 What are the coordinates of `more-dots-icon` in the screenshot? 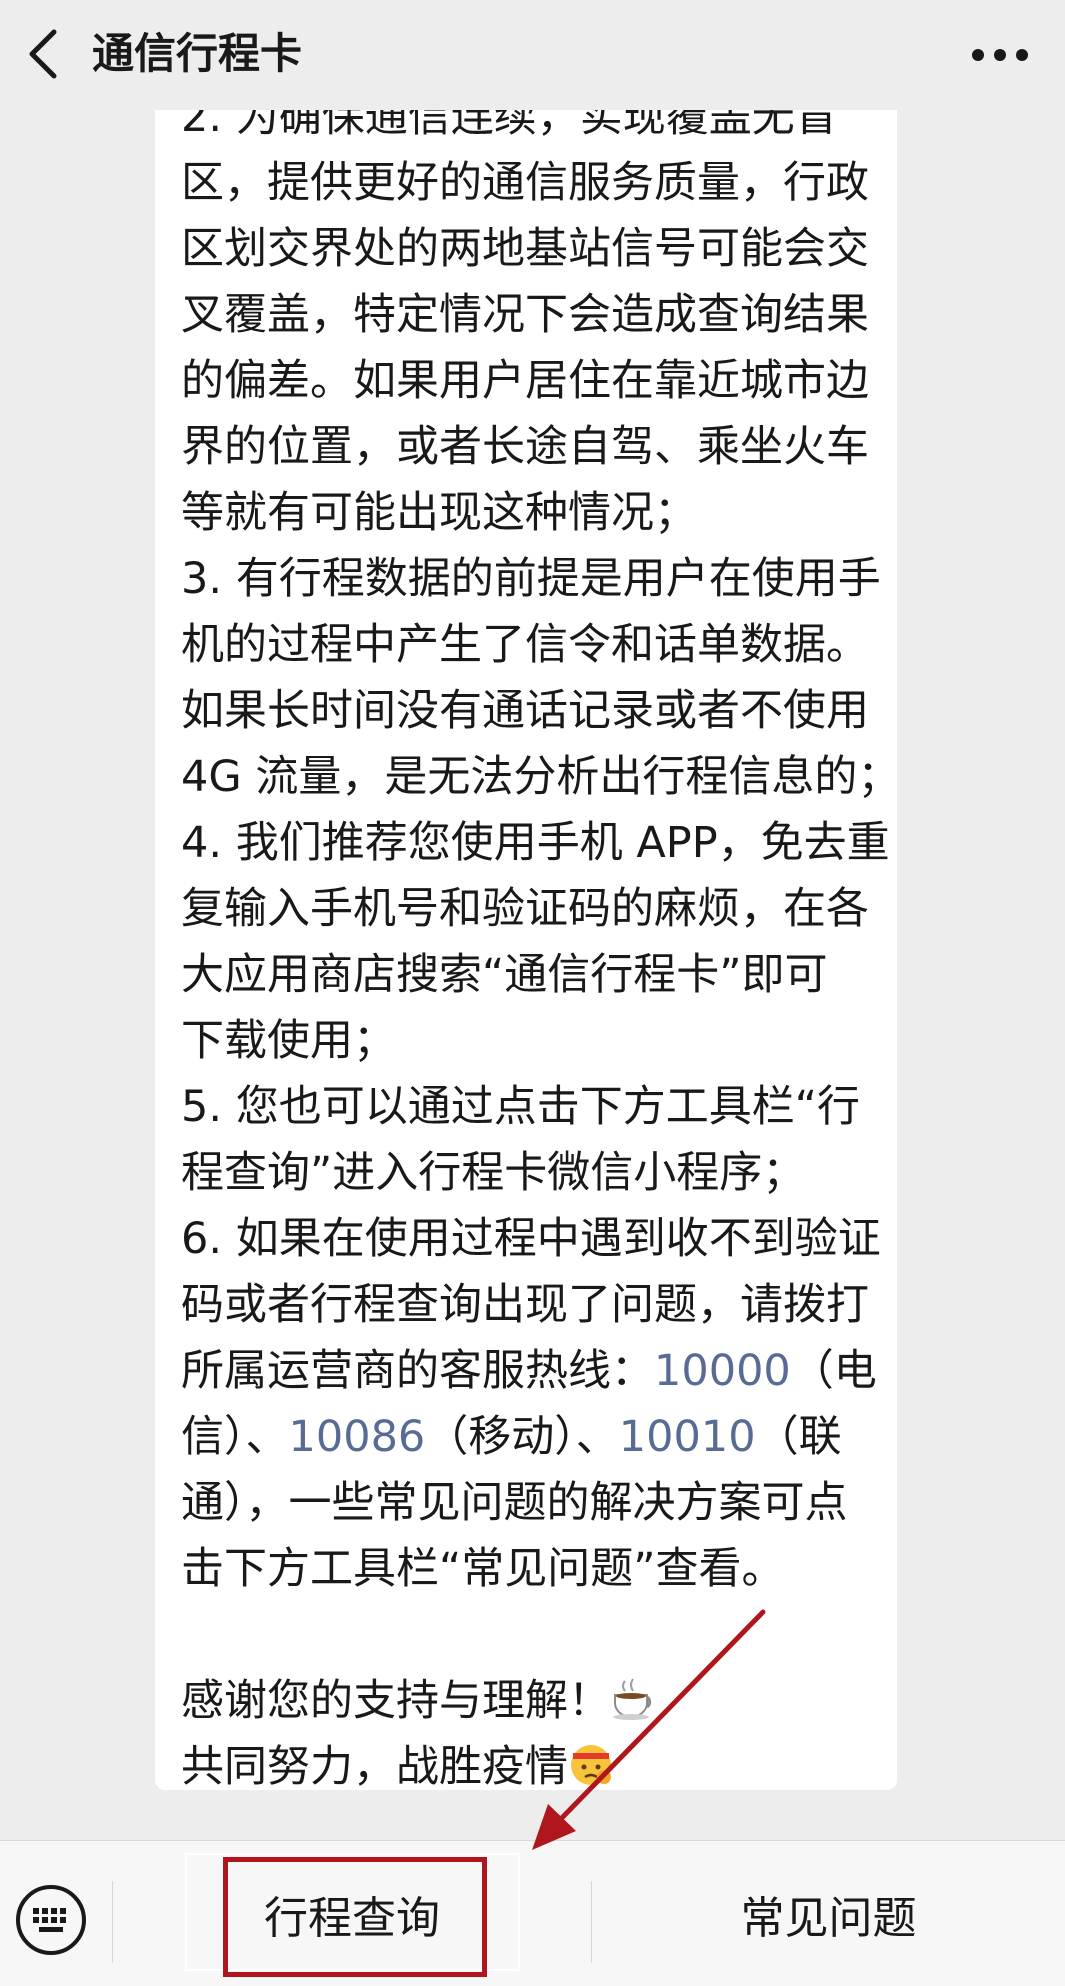 It's located at (1000, 55).